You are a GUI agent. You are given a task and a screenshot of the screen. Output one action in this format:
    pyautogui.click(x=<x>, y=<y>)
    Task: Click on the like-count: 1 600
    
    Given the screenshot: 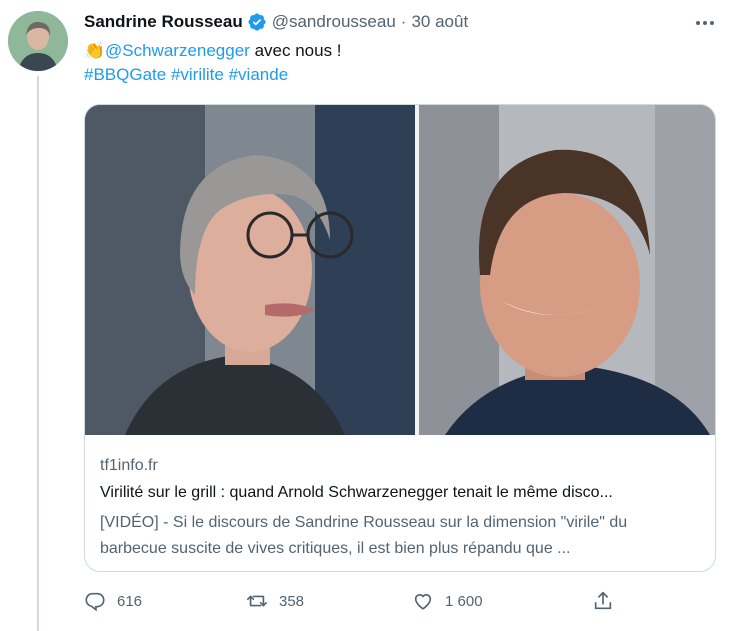 What is the action you would take?
    pyautogui.click(x=464, y=601)
    